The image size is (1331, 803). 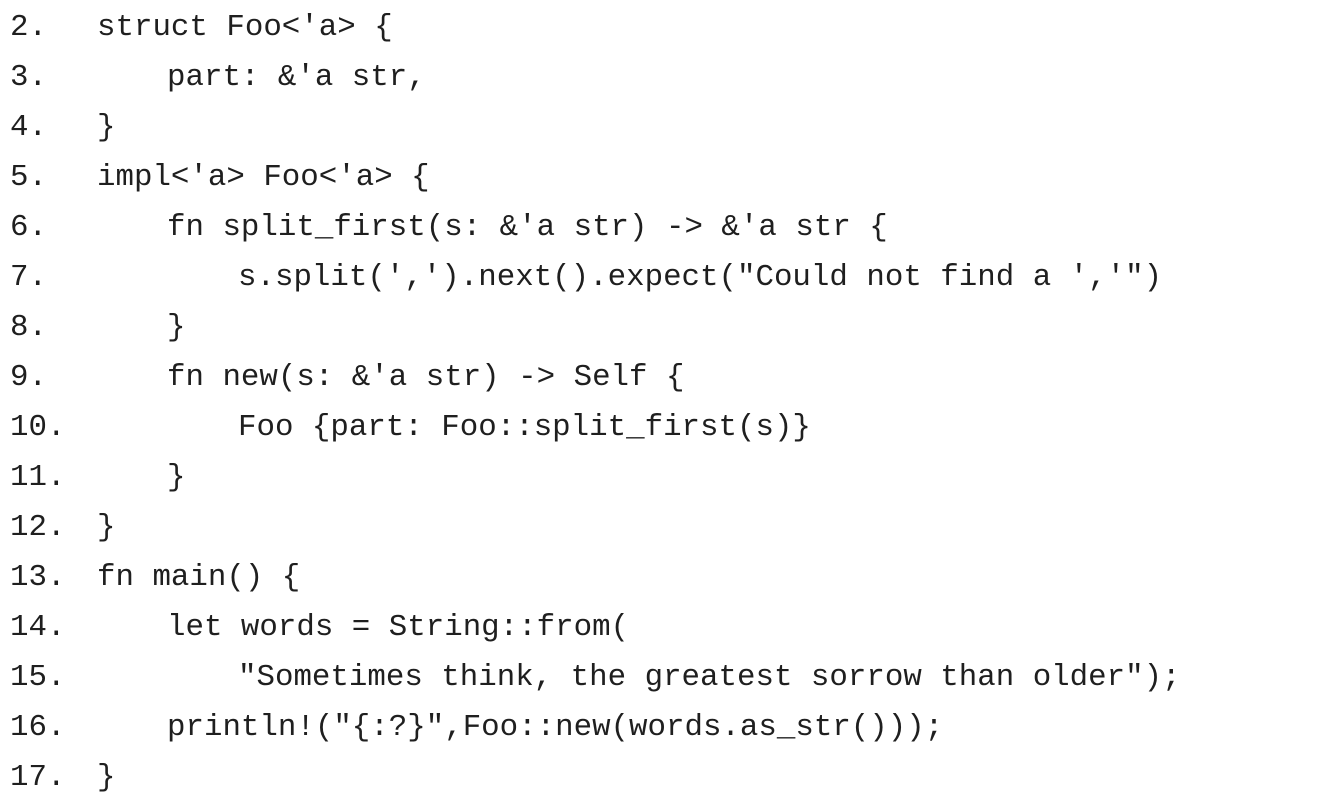 What do you see at coordinates (28, 227) in the screenshot?
I see `line-number: 6.` at bounding box center [28, 227].